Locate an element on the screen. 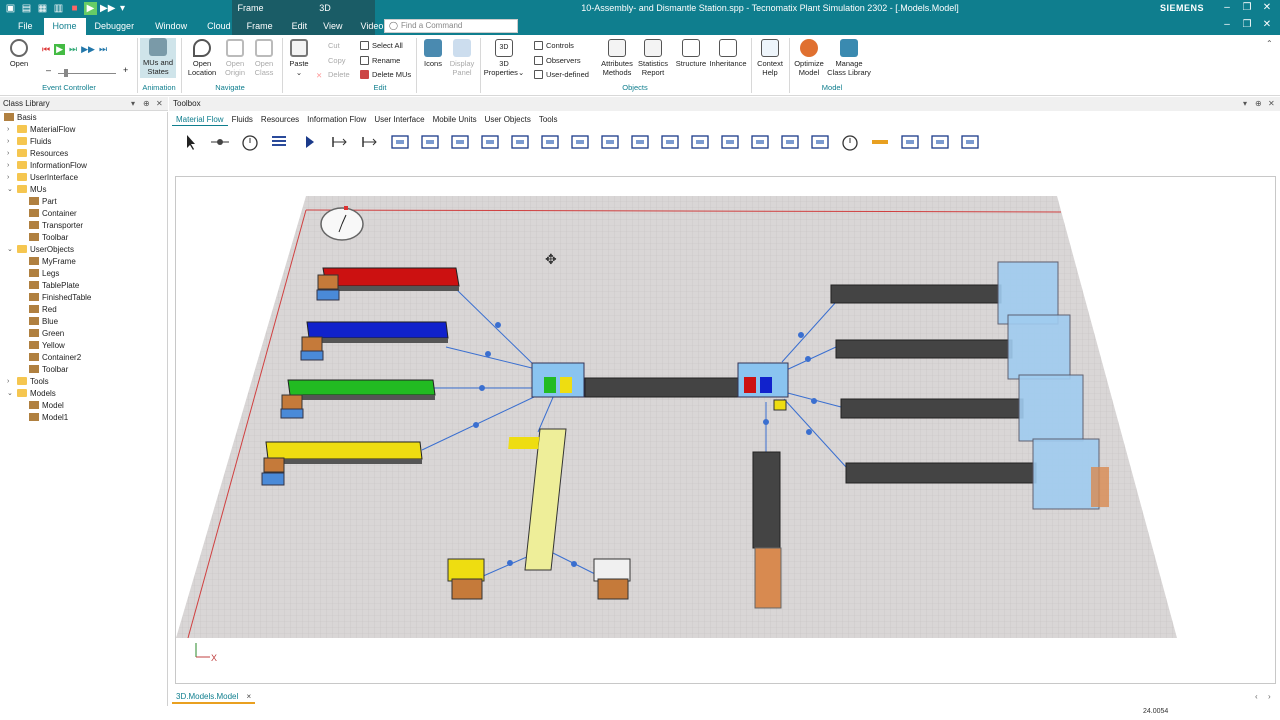 Image resolution: width=1280 pixels, height=720 pixels. print-icon: ▥ is located at coordinates (58, 8).